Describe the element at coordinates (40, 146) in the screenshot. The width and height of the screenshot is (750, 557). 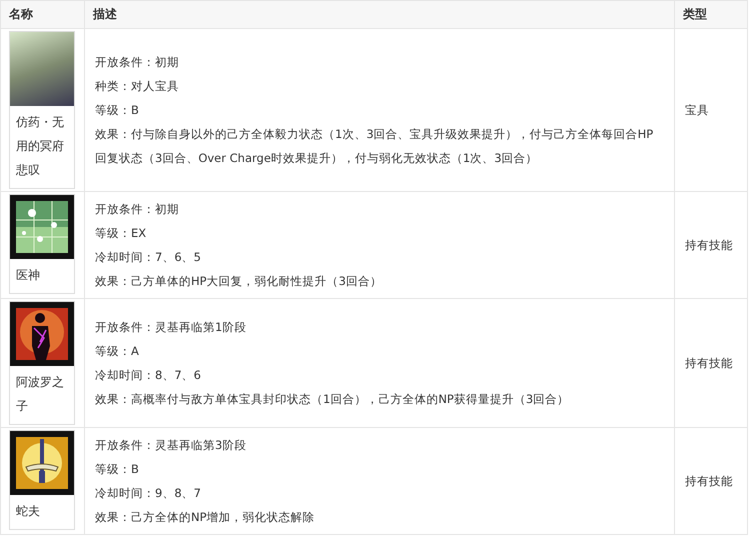
I see `name-text: 仿药・无用的冥府悲叹` at that location.